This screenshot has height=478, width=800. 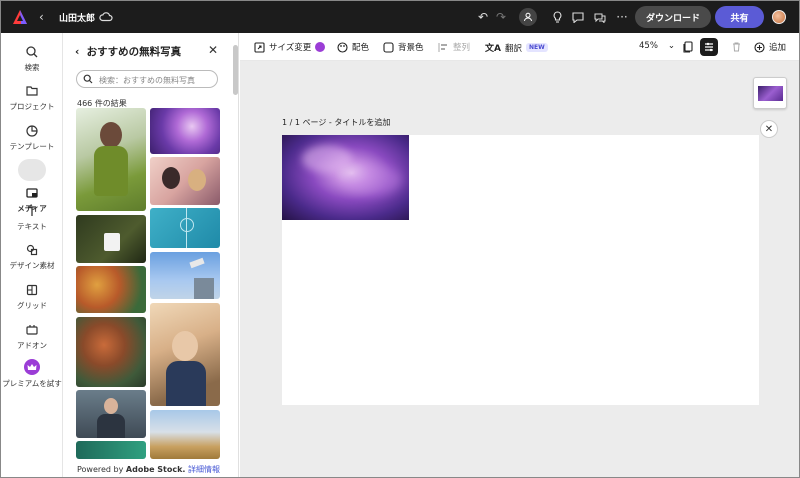 I want to click on panel-title-text: おすすめの無料写真, so click(x=134, y=52).